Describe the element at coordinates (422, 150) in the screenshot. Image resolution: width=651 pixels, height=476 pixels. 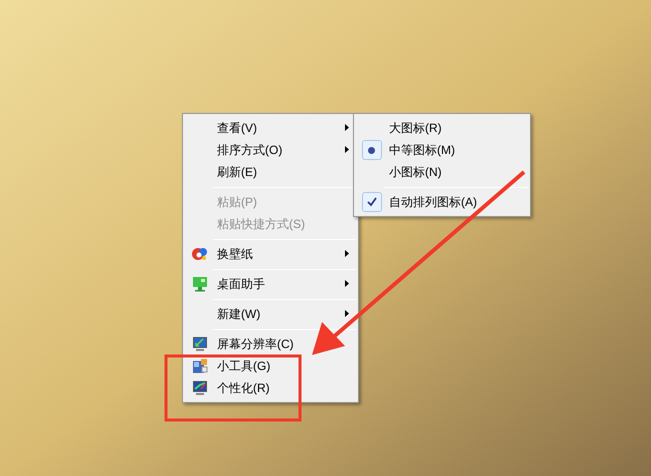
I see `menu-item: 中等图标(M)` at that location.